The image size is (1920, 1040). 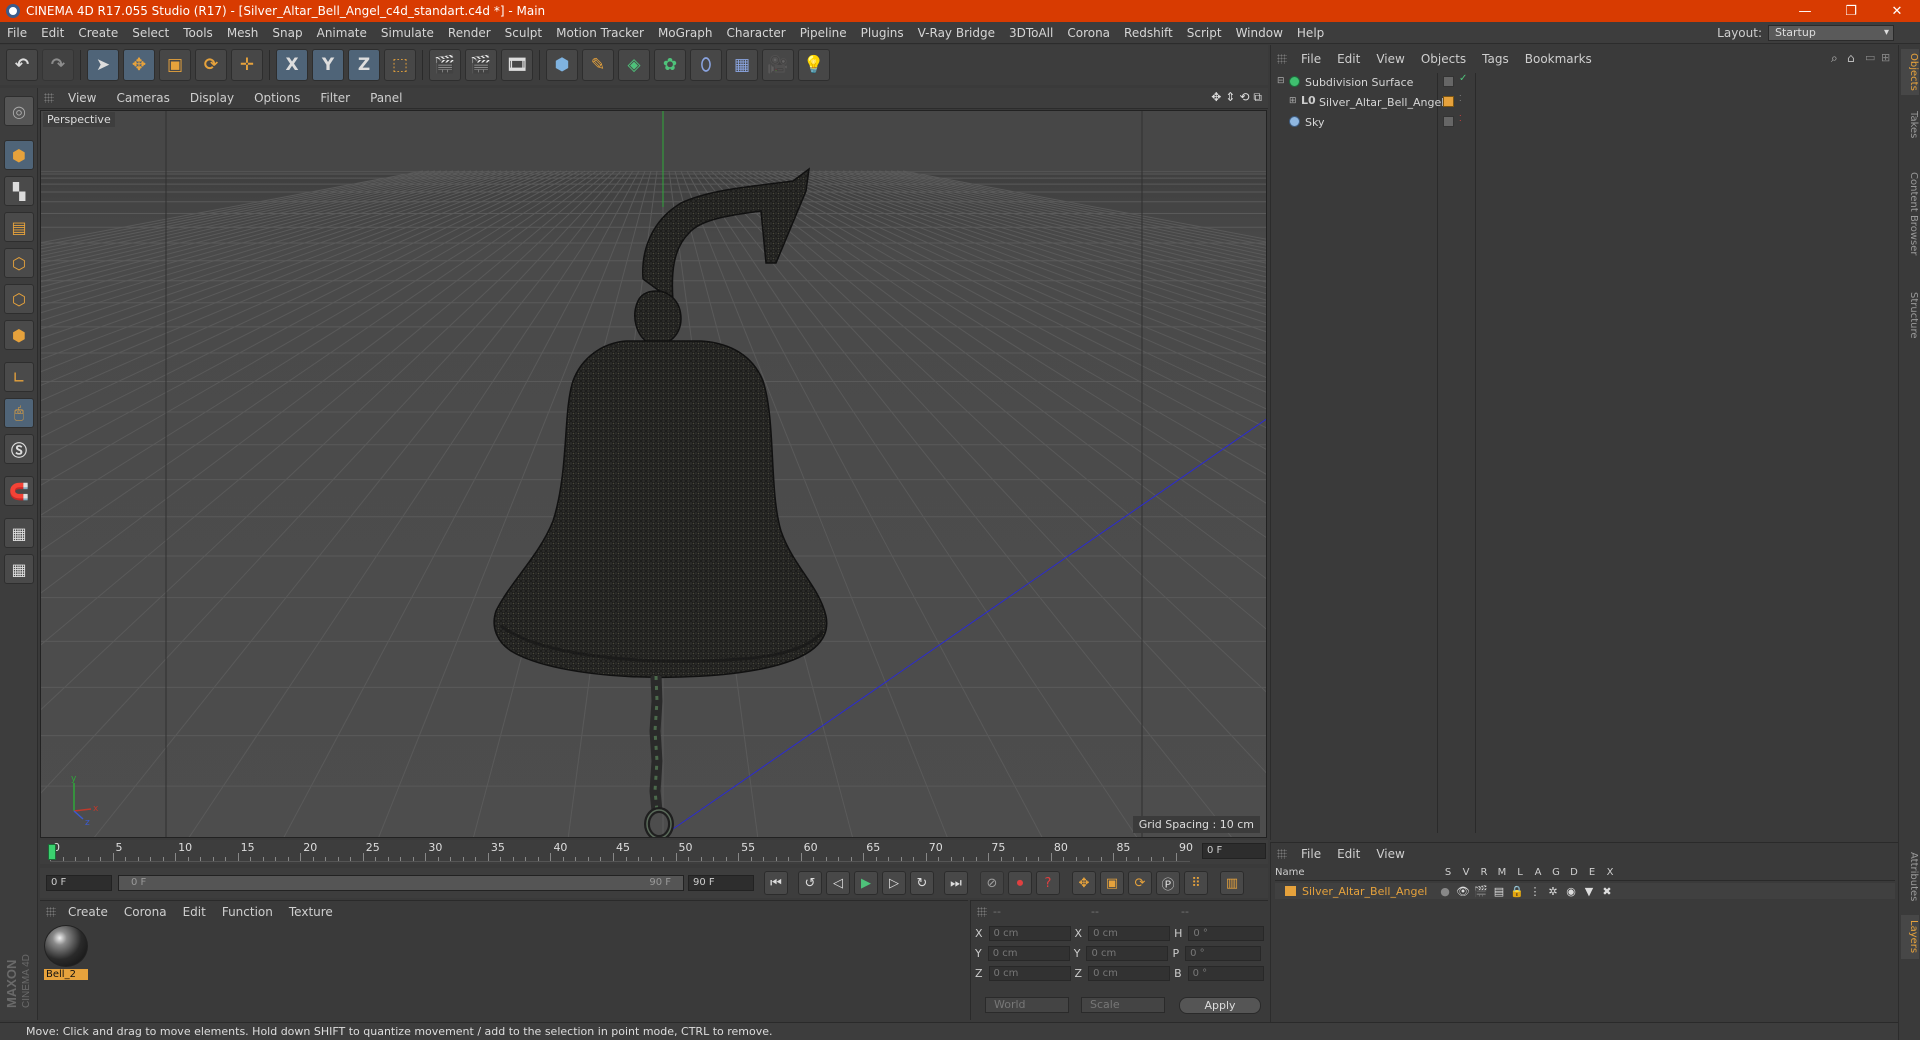 I want to click on expand-toggle-icon: ⊞, so click(x=1293, y=101).